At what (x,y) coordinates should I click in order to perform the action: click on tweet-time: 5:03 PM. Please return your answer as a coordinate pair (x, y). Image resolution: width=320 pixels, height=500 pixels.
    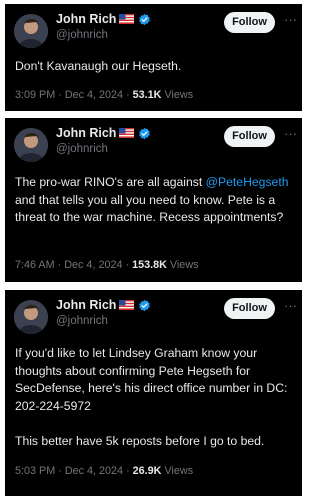
    Looking at the image, I should click on (35, 471).